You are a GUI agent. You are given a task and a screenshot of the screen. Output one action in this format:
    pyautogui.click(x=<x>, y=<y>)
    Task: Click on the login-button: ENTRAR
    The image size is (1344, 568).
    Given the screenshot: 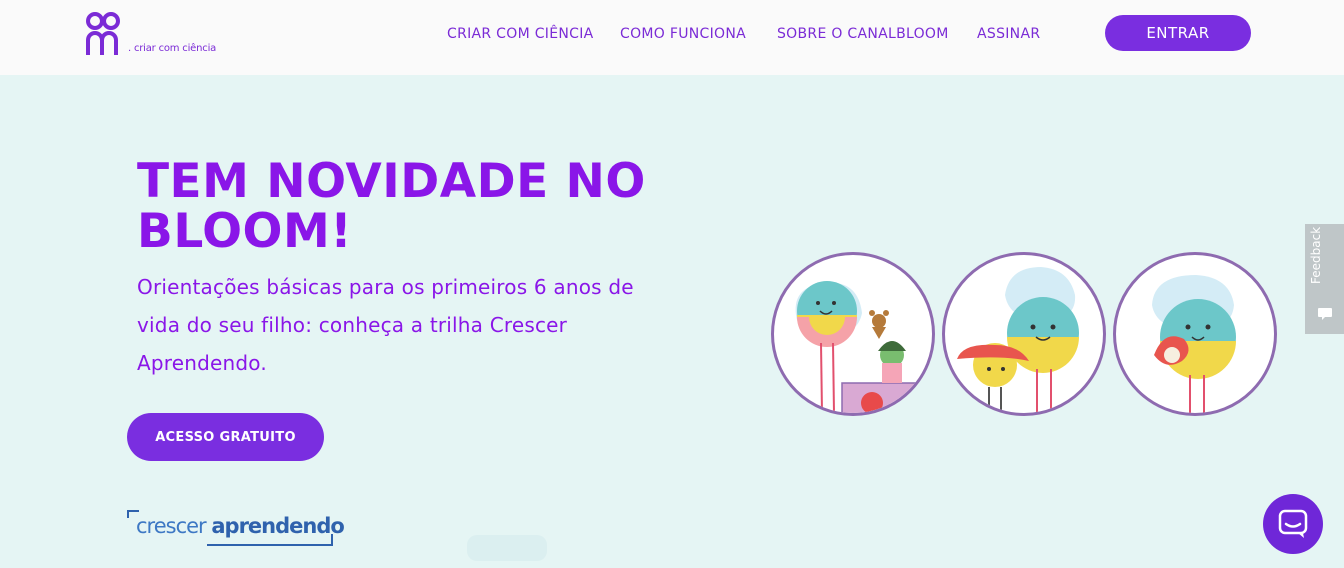 What is the action you would take?
    pyautogui.click(x=1178, y=33)
    